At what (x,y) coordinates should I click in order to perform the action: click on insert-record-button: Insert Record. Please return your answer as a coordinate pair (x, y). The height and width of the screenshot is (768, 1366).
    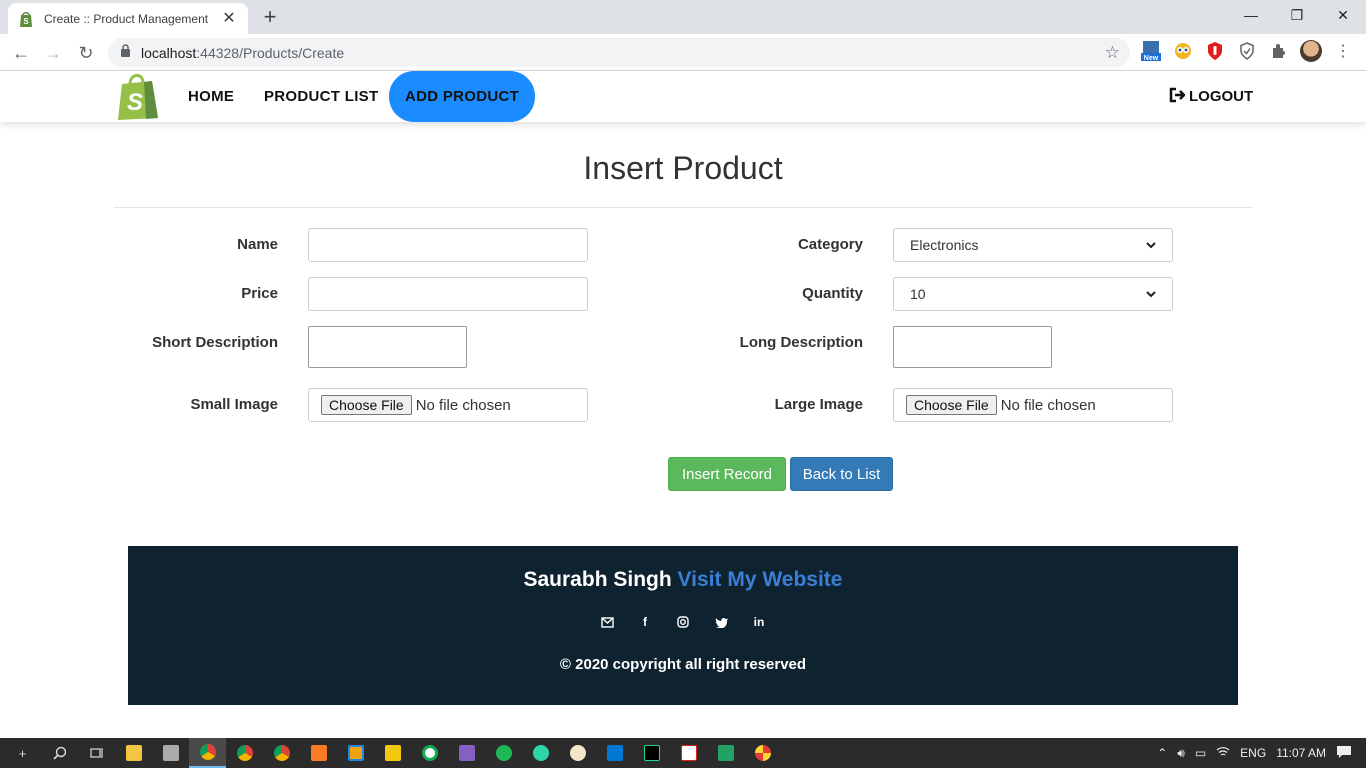
    Looking at the image, I should click on (727, 474).